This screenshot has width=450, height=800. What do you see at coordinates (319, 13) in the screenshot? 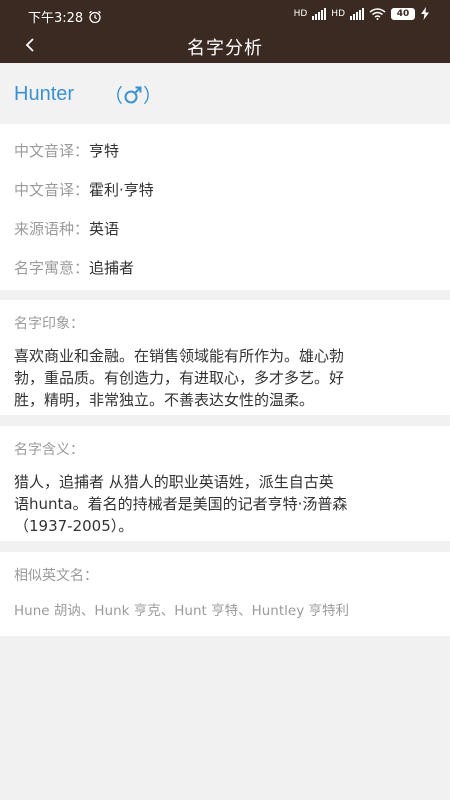
I see `signal-icon` at bounding box center [319, 13].